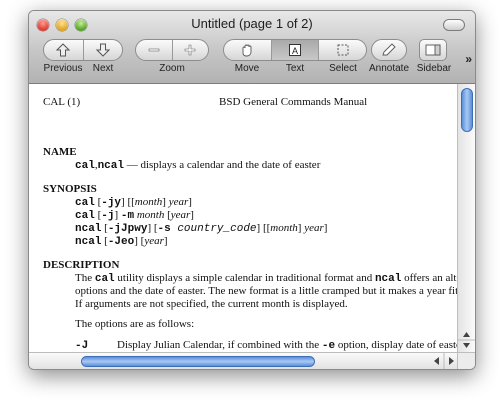  I want to click on sidebar-icon, so click(433, 50).